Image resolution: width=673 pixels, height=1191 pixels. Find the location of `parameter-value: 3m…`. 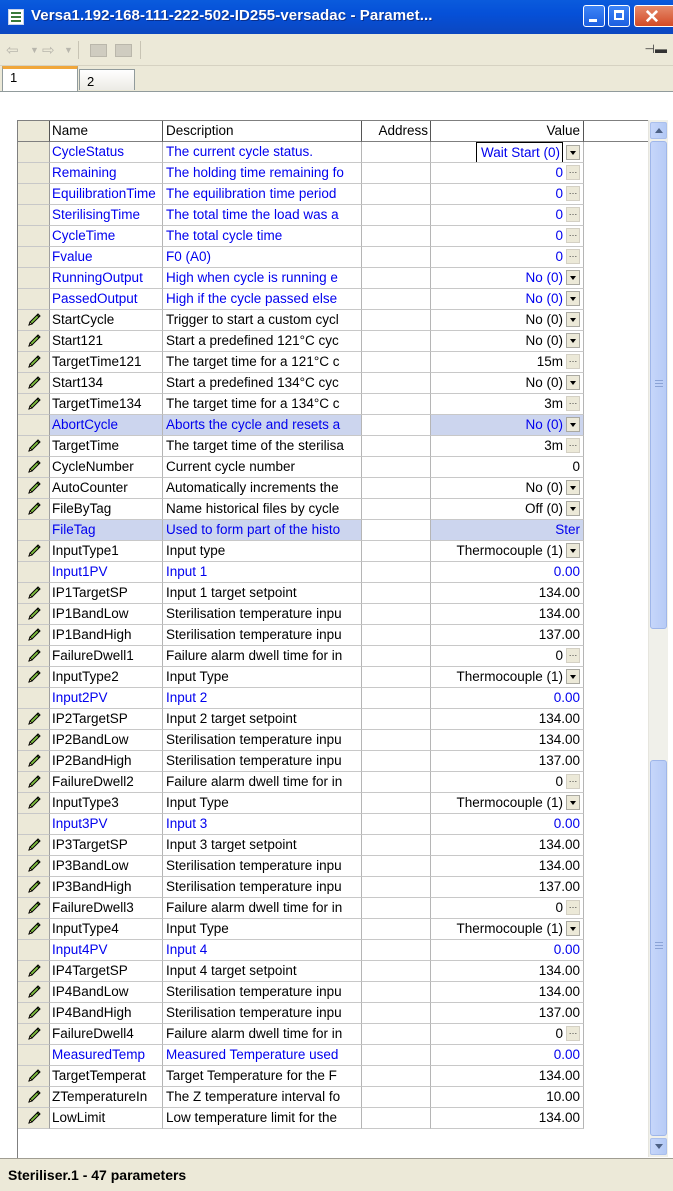

parameter-value: 3m… is located at coordinates (507, 404).